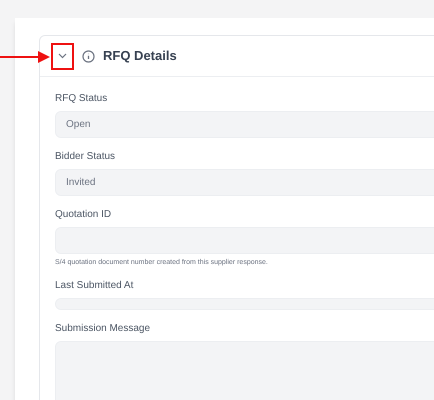 Image resolution: width=434 pixels, height=400 pixels. I want to click on collapse-toggle, so click(62, 56).